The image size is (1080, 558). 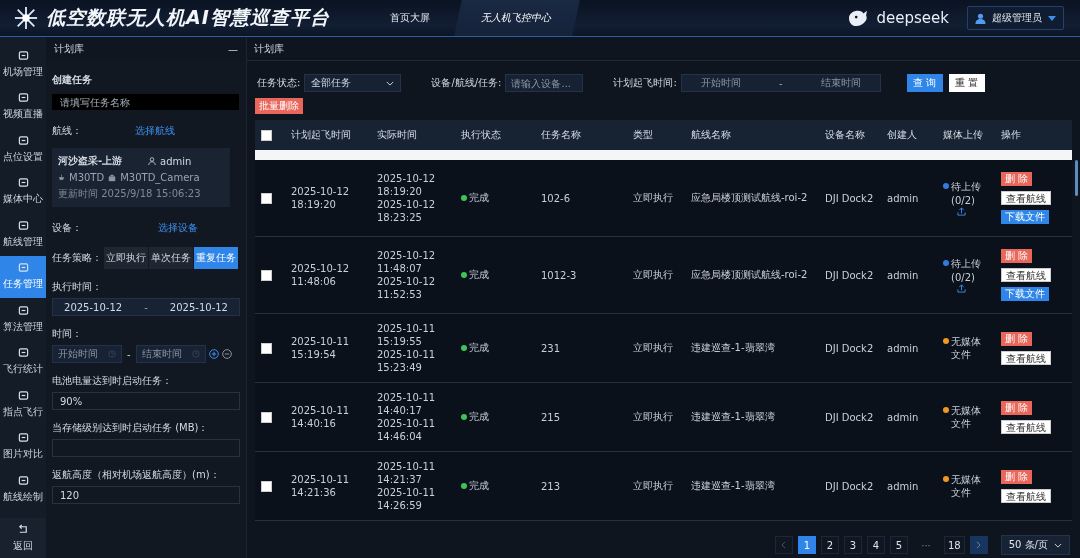 I want to click on task-name-field: 请填写任务名称, so click(x=145, y=102).